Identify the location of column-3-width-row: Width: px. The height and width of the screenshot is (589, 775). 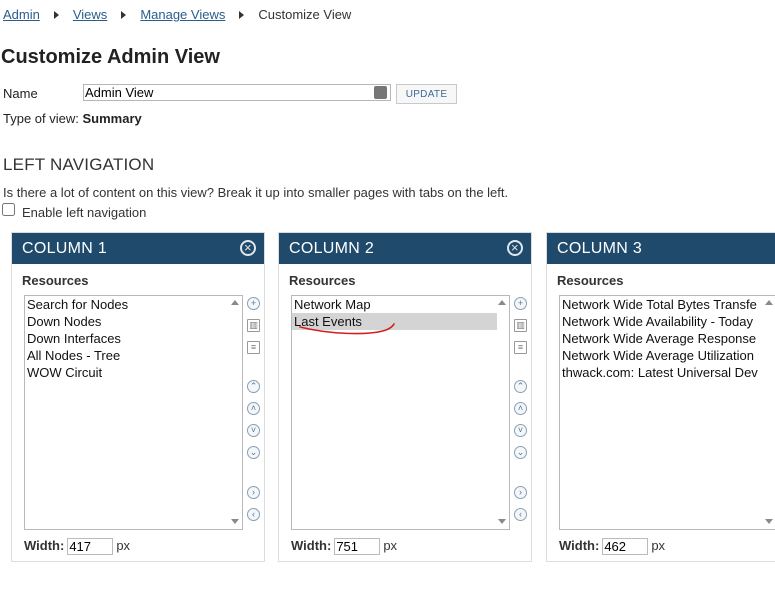
(612, 547).